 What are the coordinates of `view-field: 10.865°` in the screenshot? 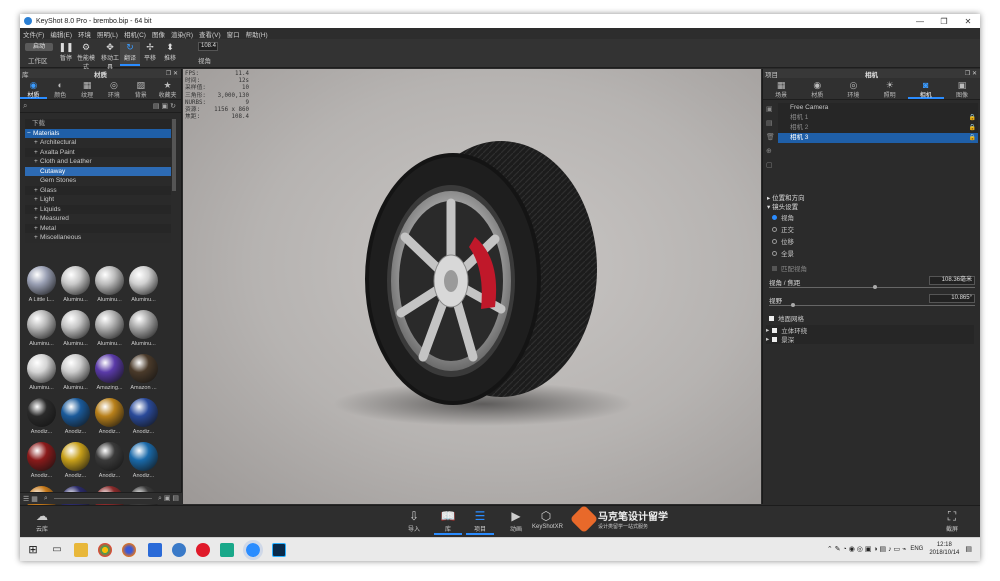 It's located at (952, 298).